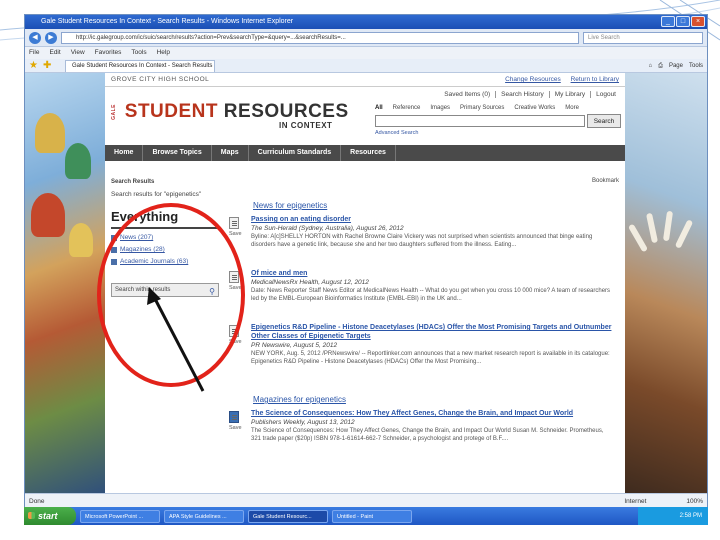 The image size is (720, 540). What do you see at coordinates (303, 422) in the screenshot?
I see `result-source: Publishers Weekly, August 13, 2012` at bounding box center [303, 422].